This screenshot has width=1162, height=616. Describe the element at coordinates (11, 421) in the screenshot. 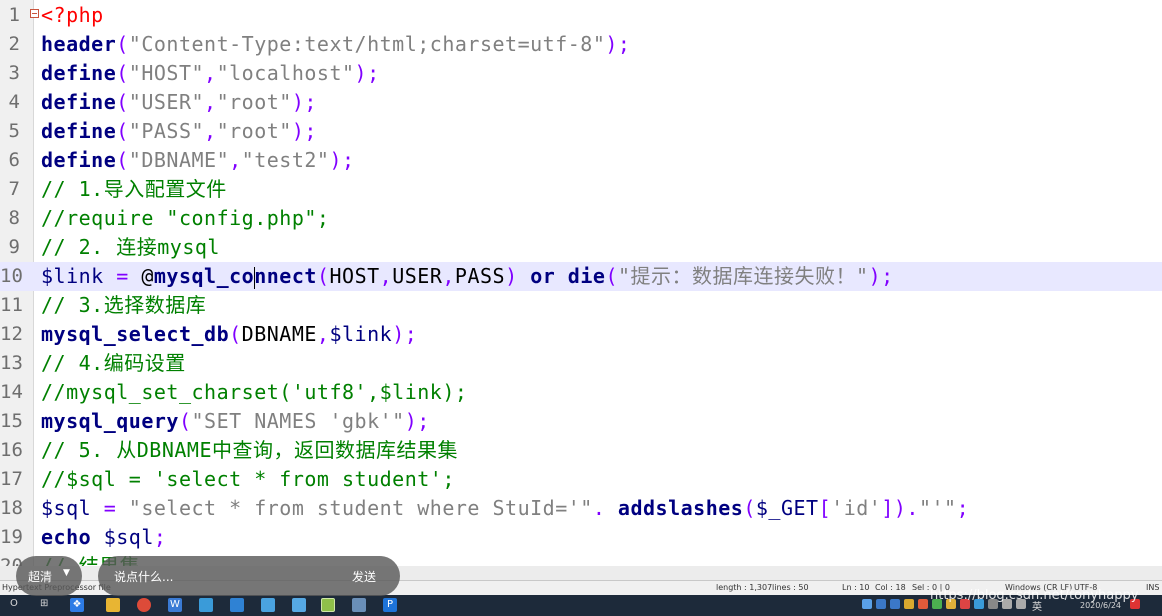

I see `line-number: 15` at that location.